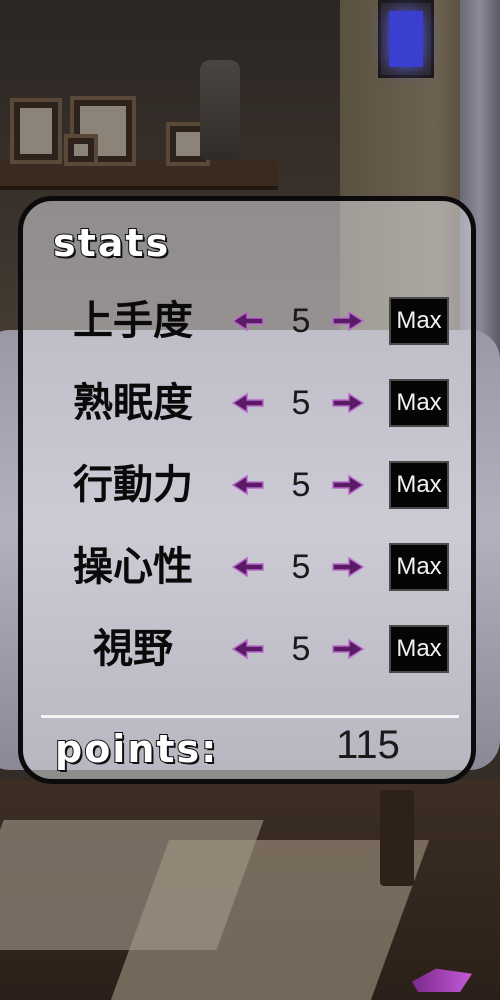 The width and height of the screenshot is (500, 1000). What do you see at coordinates (406, 39) in the screenshot?
I see `wall-lamp` at bounding box center [406, 39].